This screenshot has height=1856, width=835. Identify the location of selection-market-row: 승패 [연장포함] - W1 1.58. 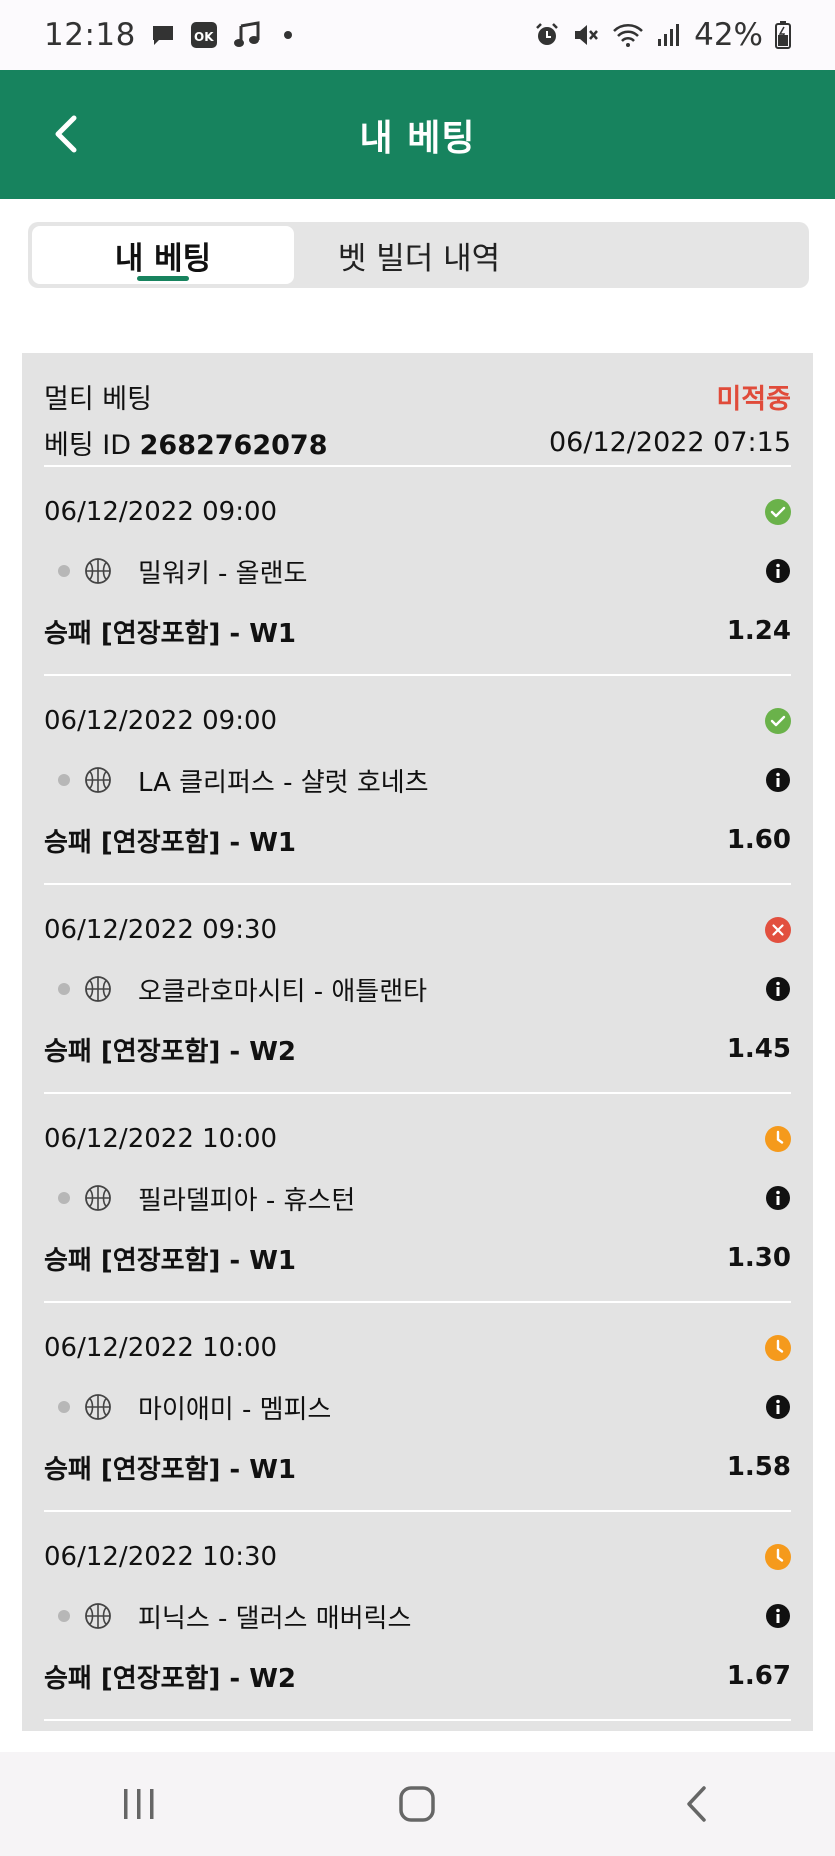
(417, 1467).